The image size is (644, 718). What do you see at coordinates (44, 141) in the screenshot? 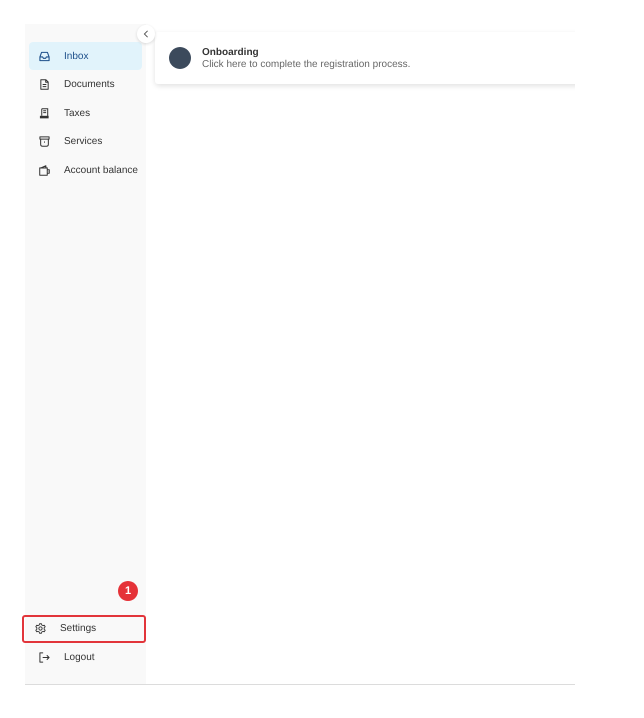
I see `box-icon` at bounding box center [44, 141].